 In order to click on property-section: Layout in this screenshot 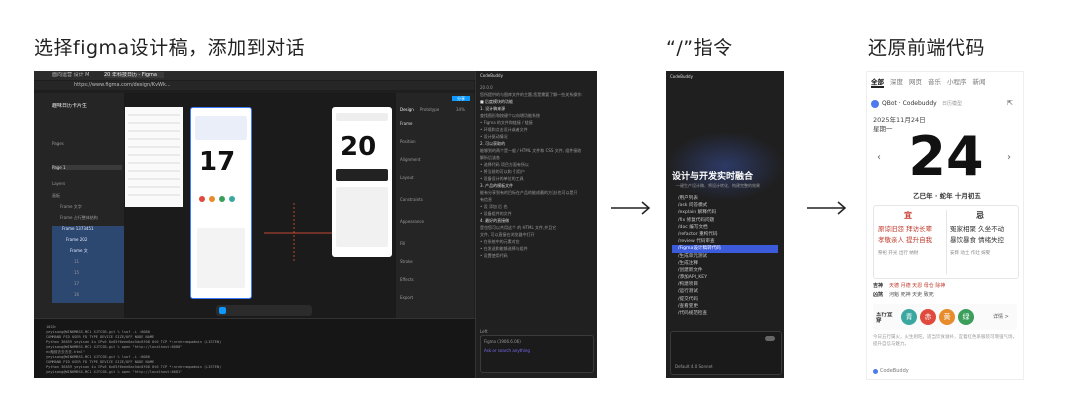, I will do `click(407, 177)`.